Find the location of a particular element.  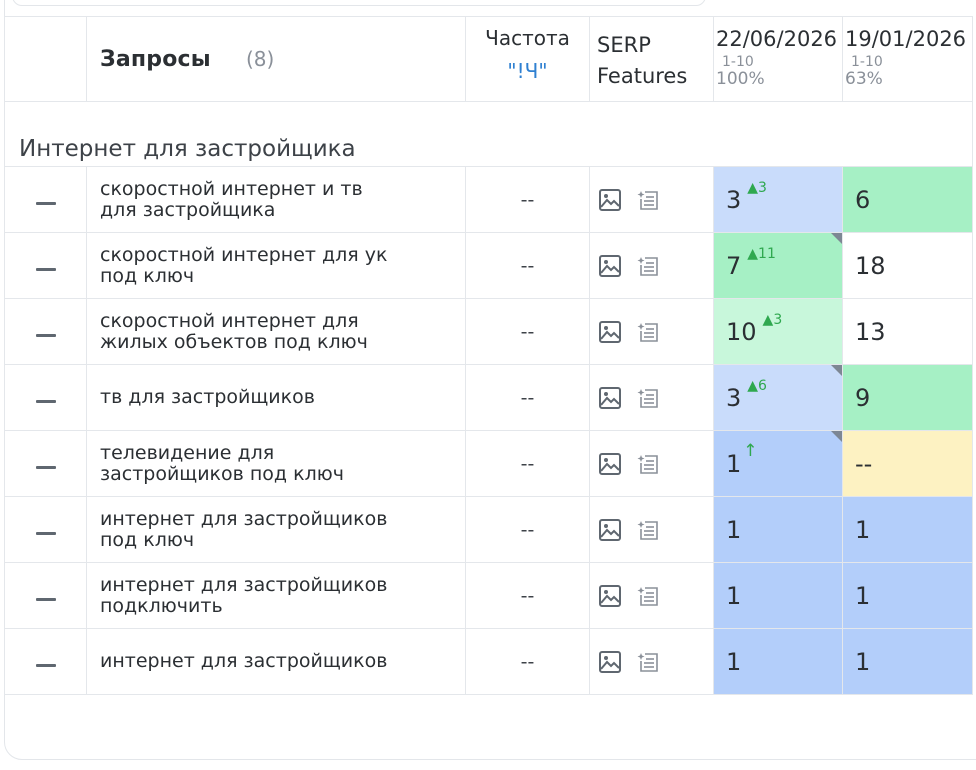

query-text: скоростной интернет и тв для застройщика is located at coordinates (276, 199).